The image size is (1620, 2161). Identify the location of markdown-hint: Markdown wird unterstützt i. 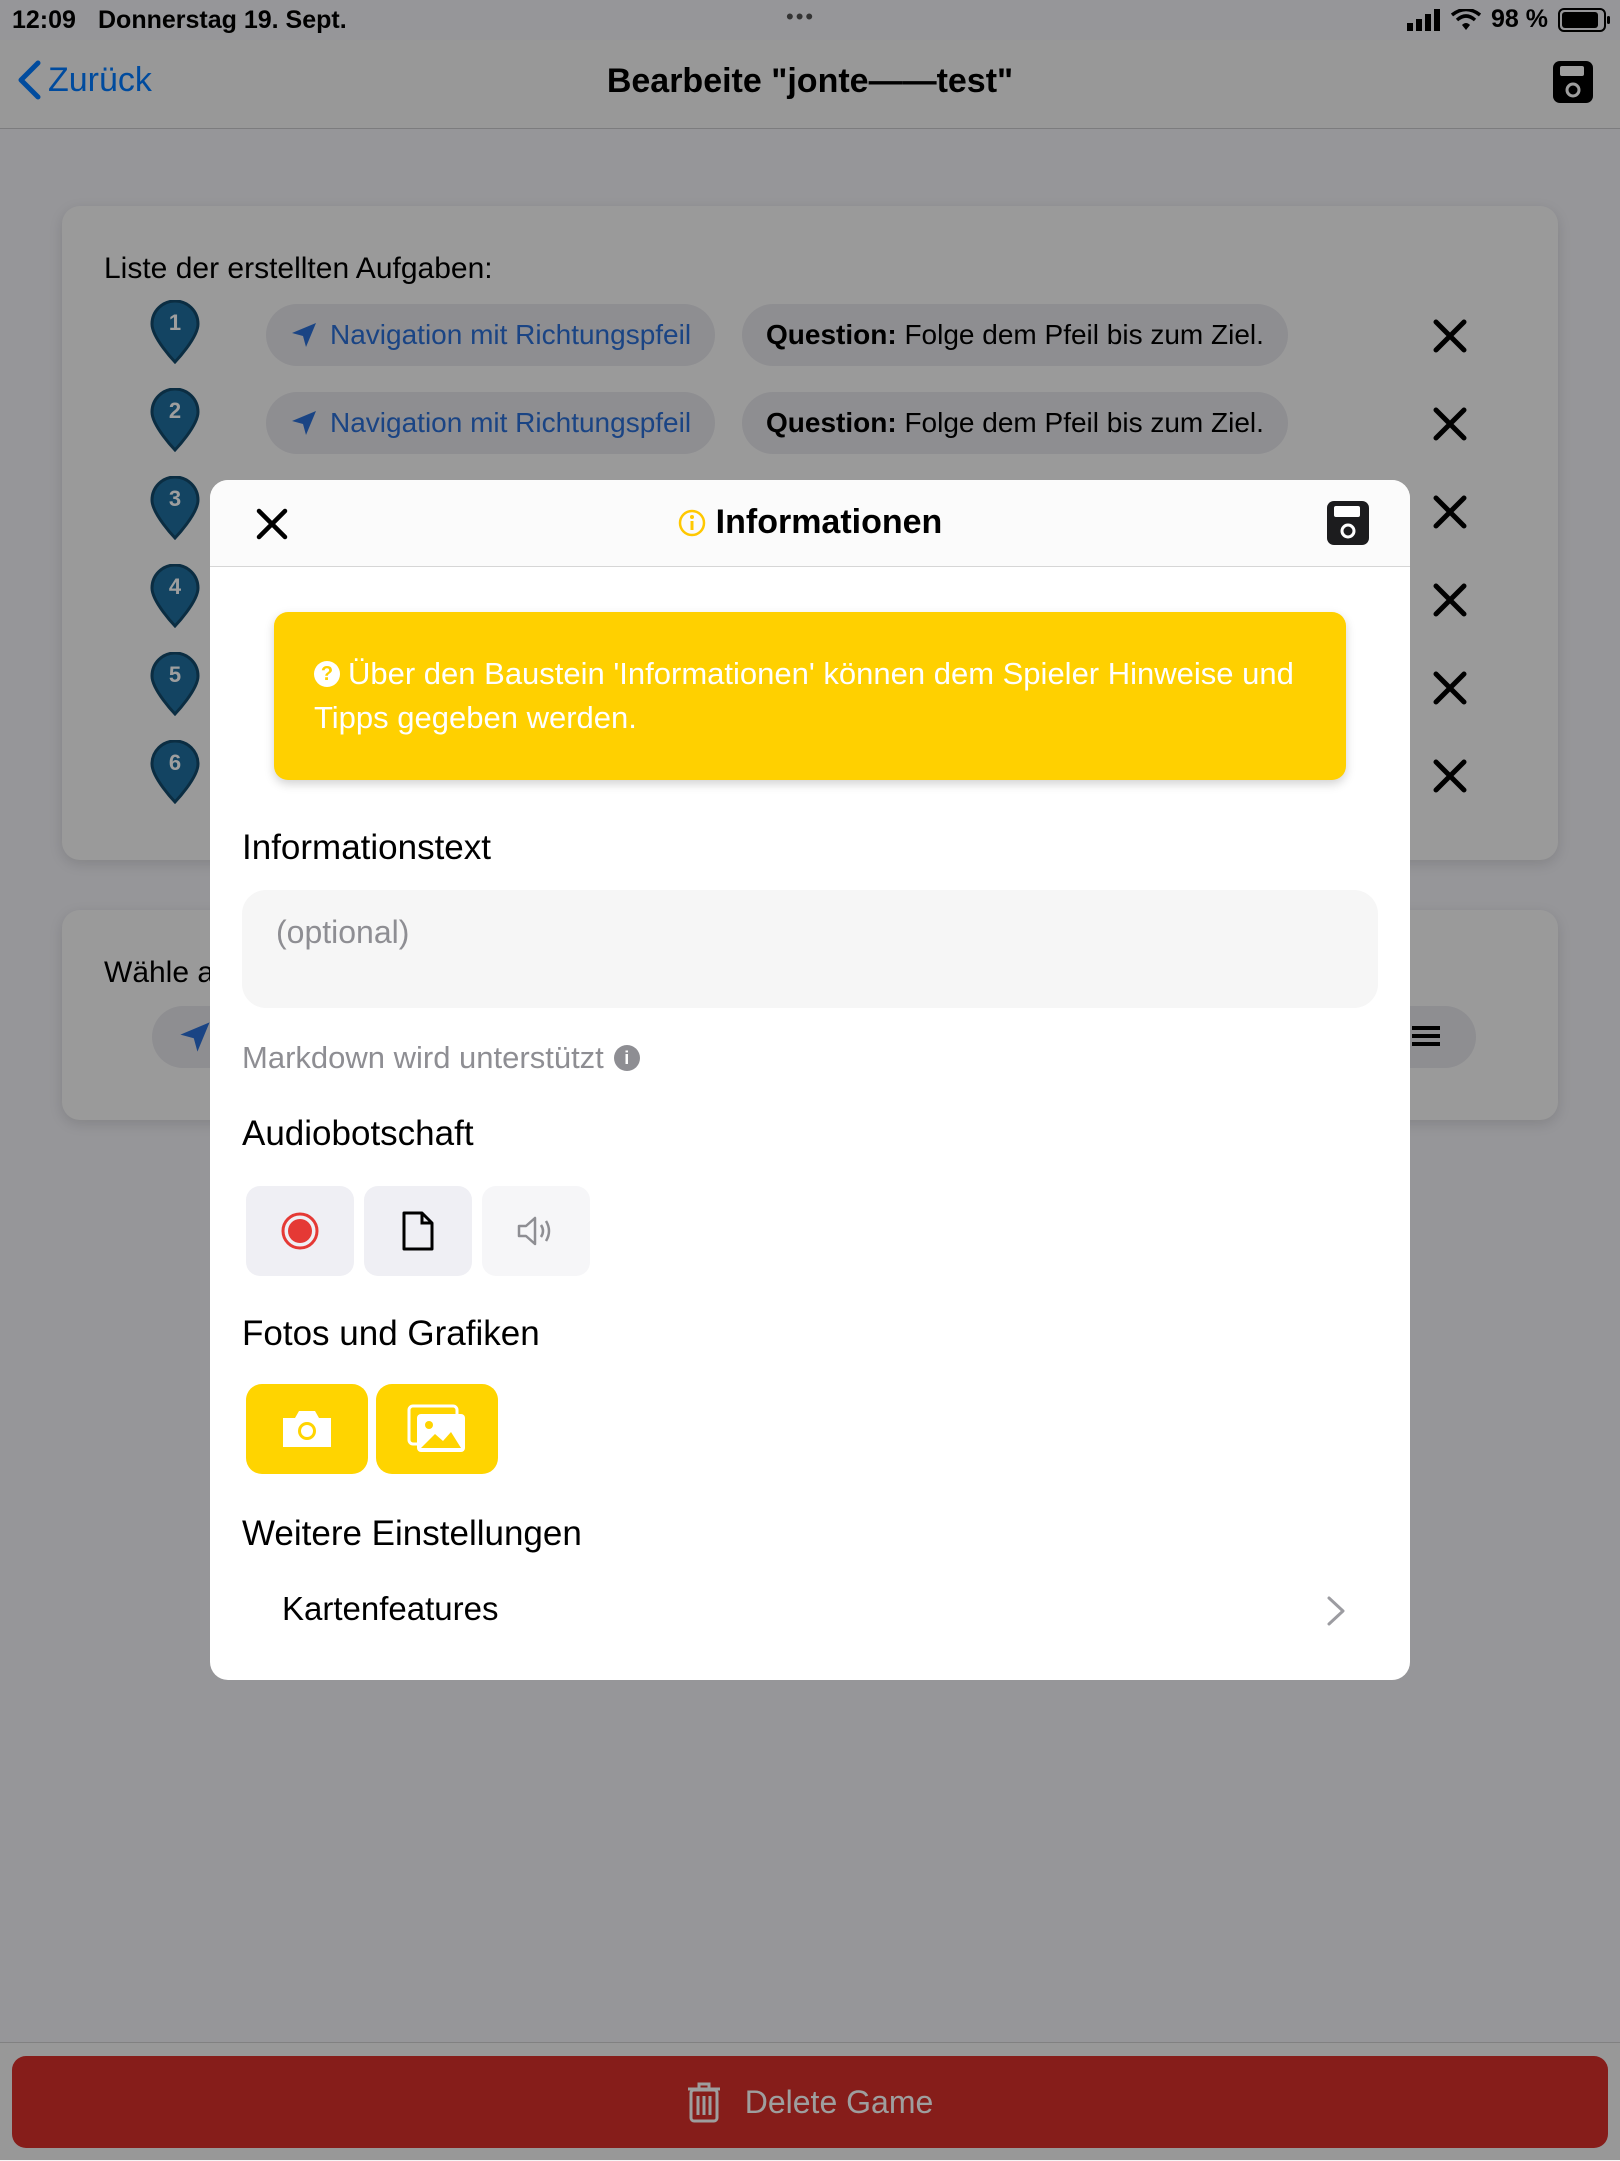
(441, 1058).